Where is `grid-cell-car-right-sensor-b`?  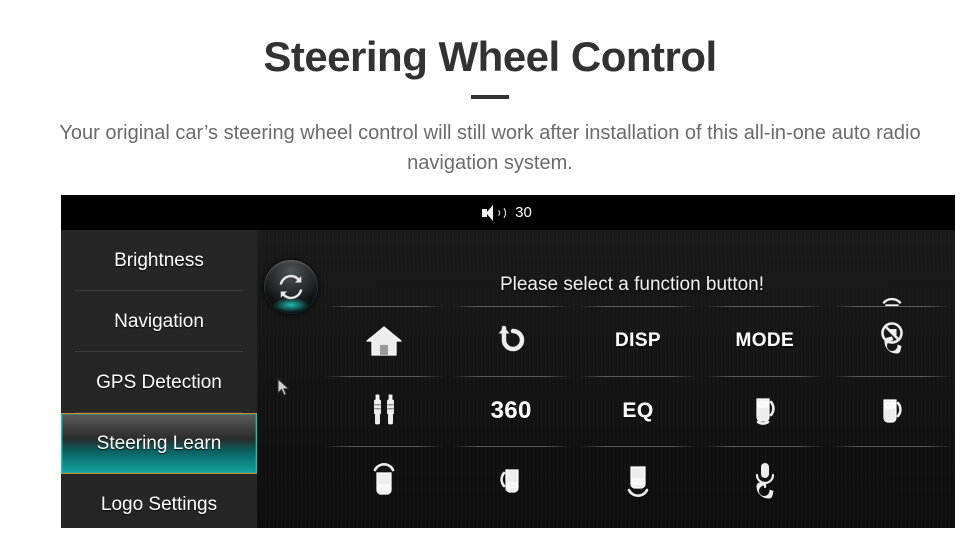 grid-cell-car-right-sensor-b is located at coordinates (891, 411).